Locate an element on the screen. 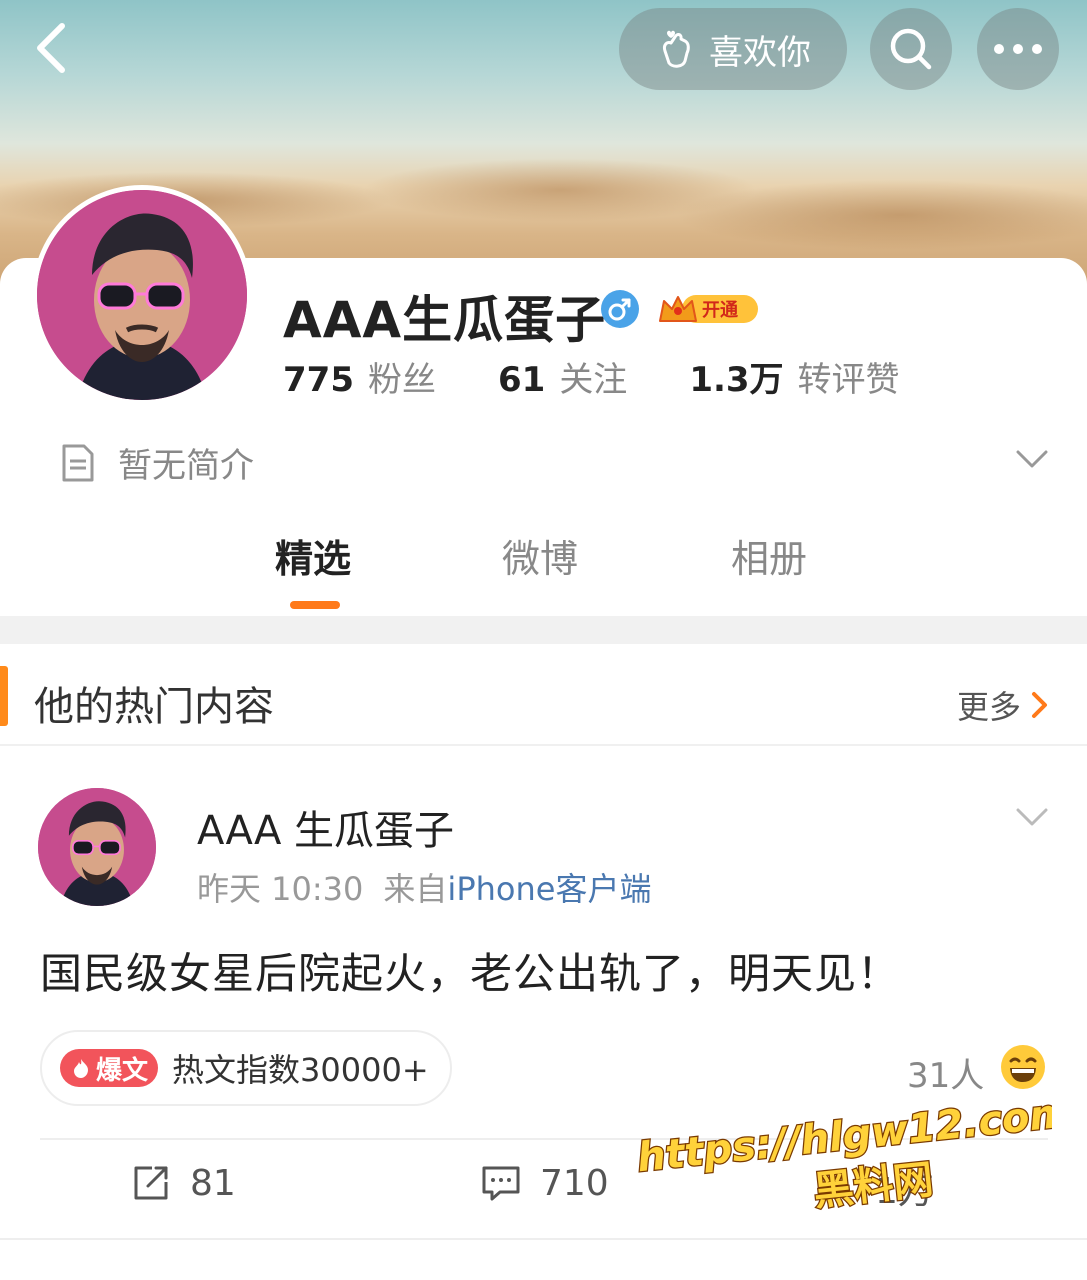 The height and width of the screenshot is (1280, 1087). share-icon is located at coordinates (151, 1183).